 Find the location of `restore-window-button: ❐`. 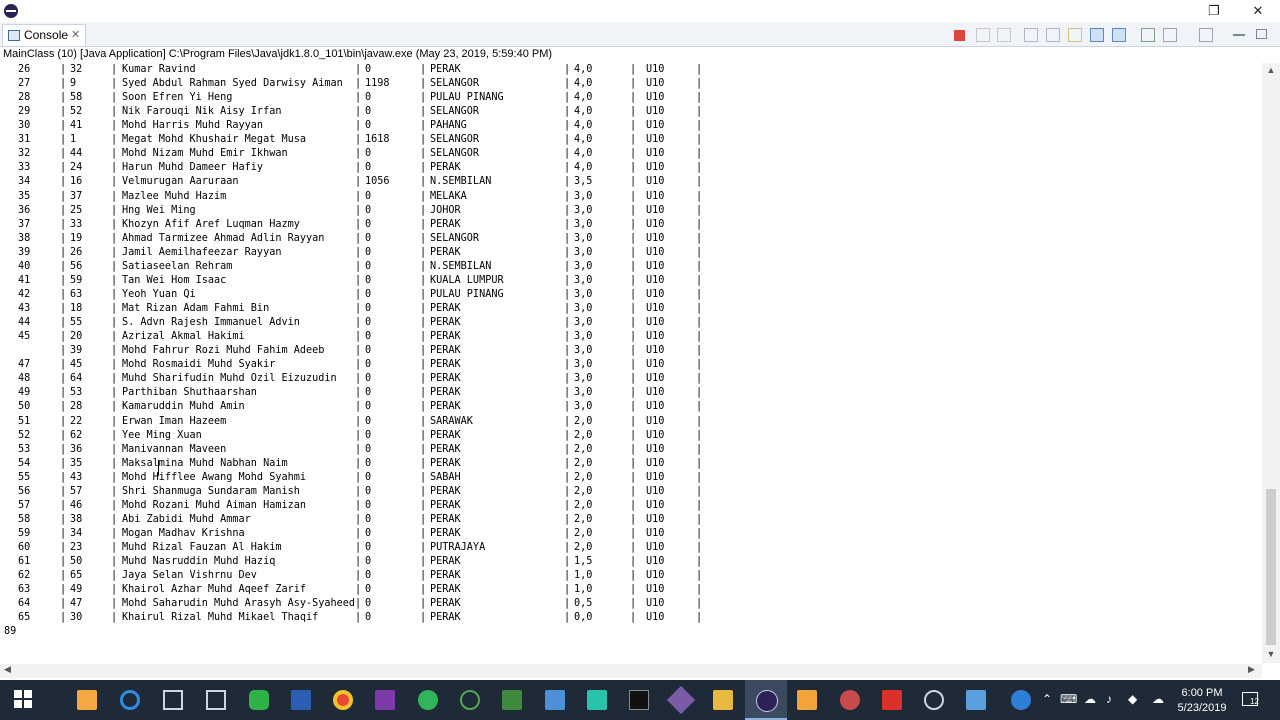

restore-window-button: ❐ is located at coordinates (1214, 11).